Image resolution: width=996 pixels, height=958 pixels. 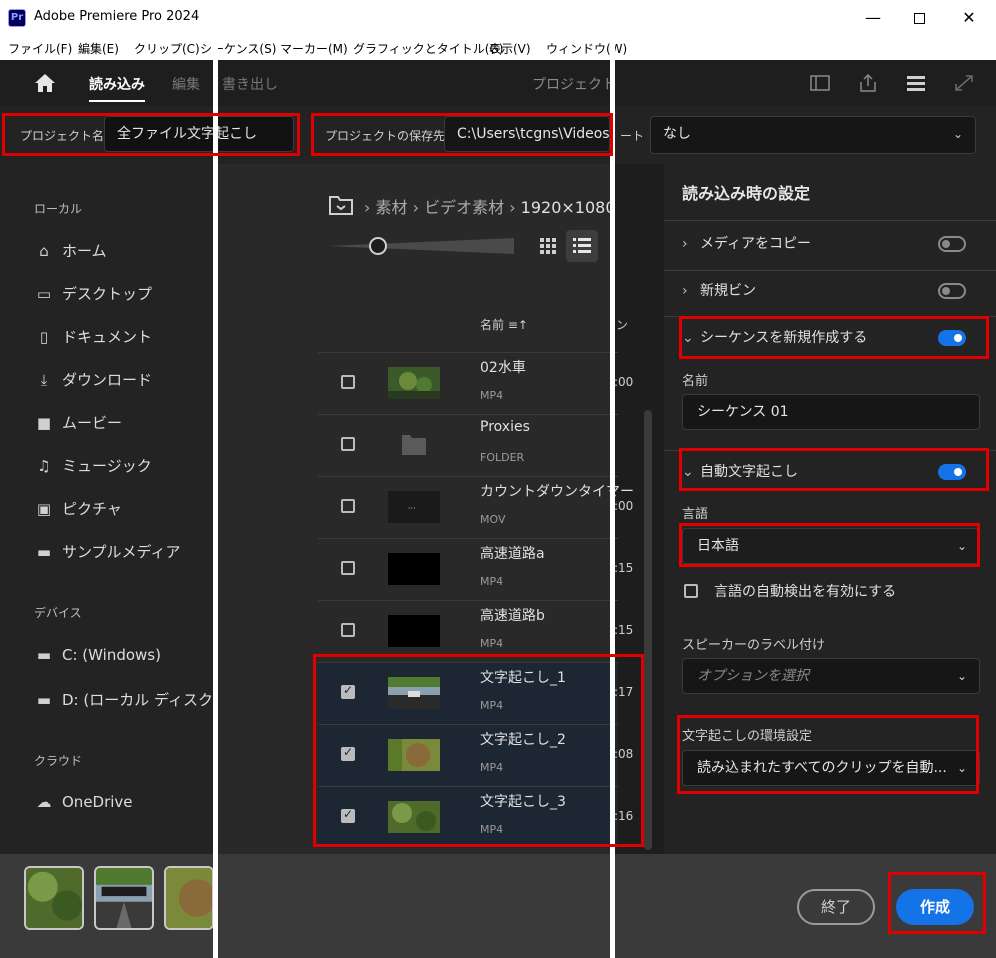 What do you see at coordinates (58, 761) in the screenshot?
I see `cloud-heading: クラウド` at bounding box center [58, 761].